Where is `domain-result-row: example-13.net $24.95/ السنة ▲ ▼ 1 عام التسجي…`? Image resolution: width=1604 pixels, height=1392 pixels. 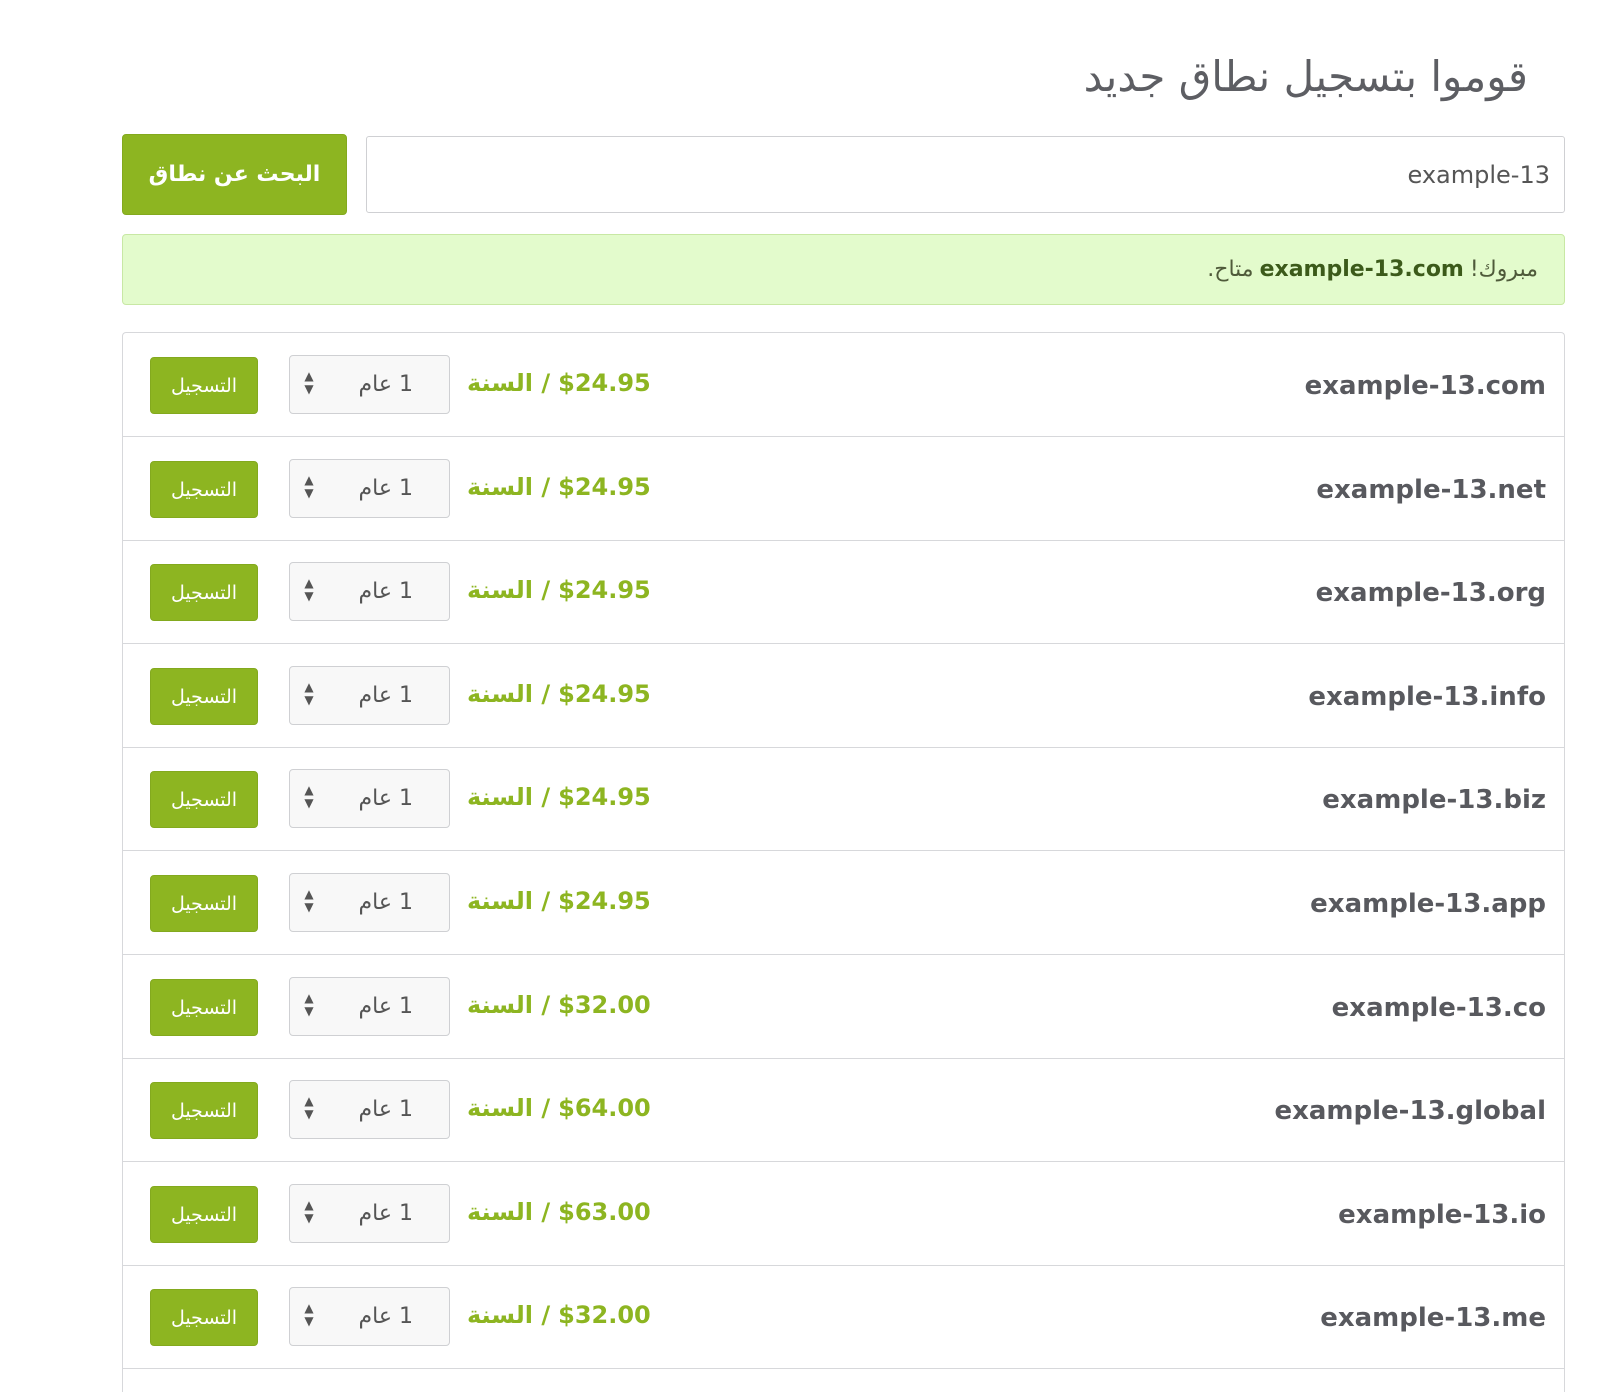 domain-result-row: example-13.net $24.95/ السنة ▲ ▼ 1 عام التسجي… is located at coordinates (843, 489).